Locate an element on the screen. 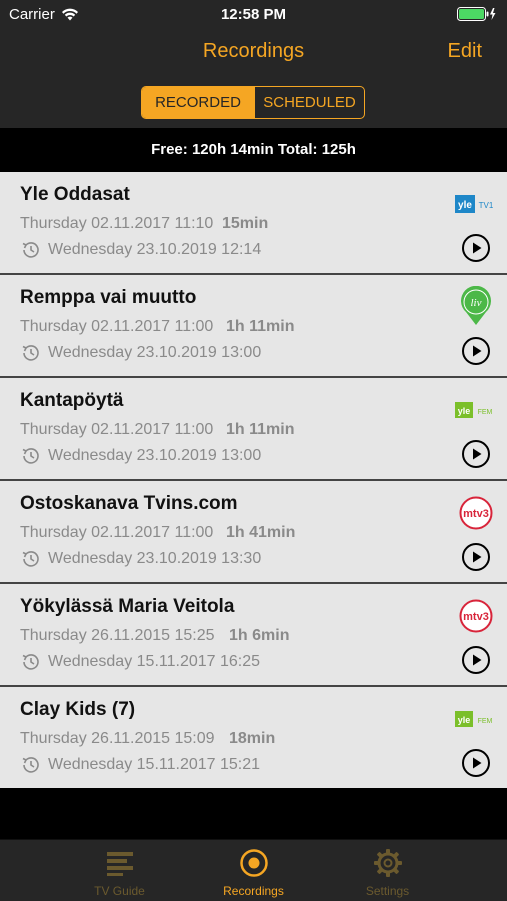 The height and width of the screenshot is (901, 507). gear-icon is located at coordinates (387, 863).